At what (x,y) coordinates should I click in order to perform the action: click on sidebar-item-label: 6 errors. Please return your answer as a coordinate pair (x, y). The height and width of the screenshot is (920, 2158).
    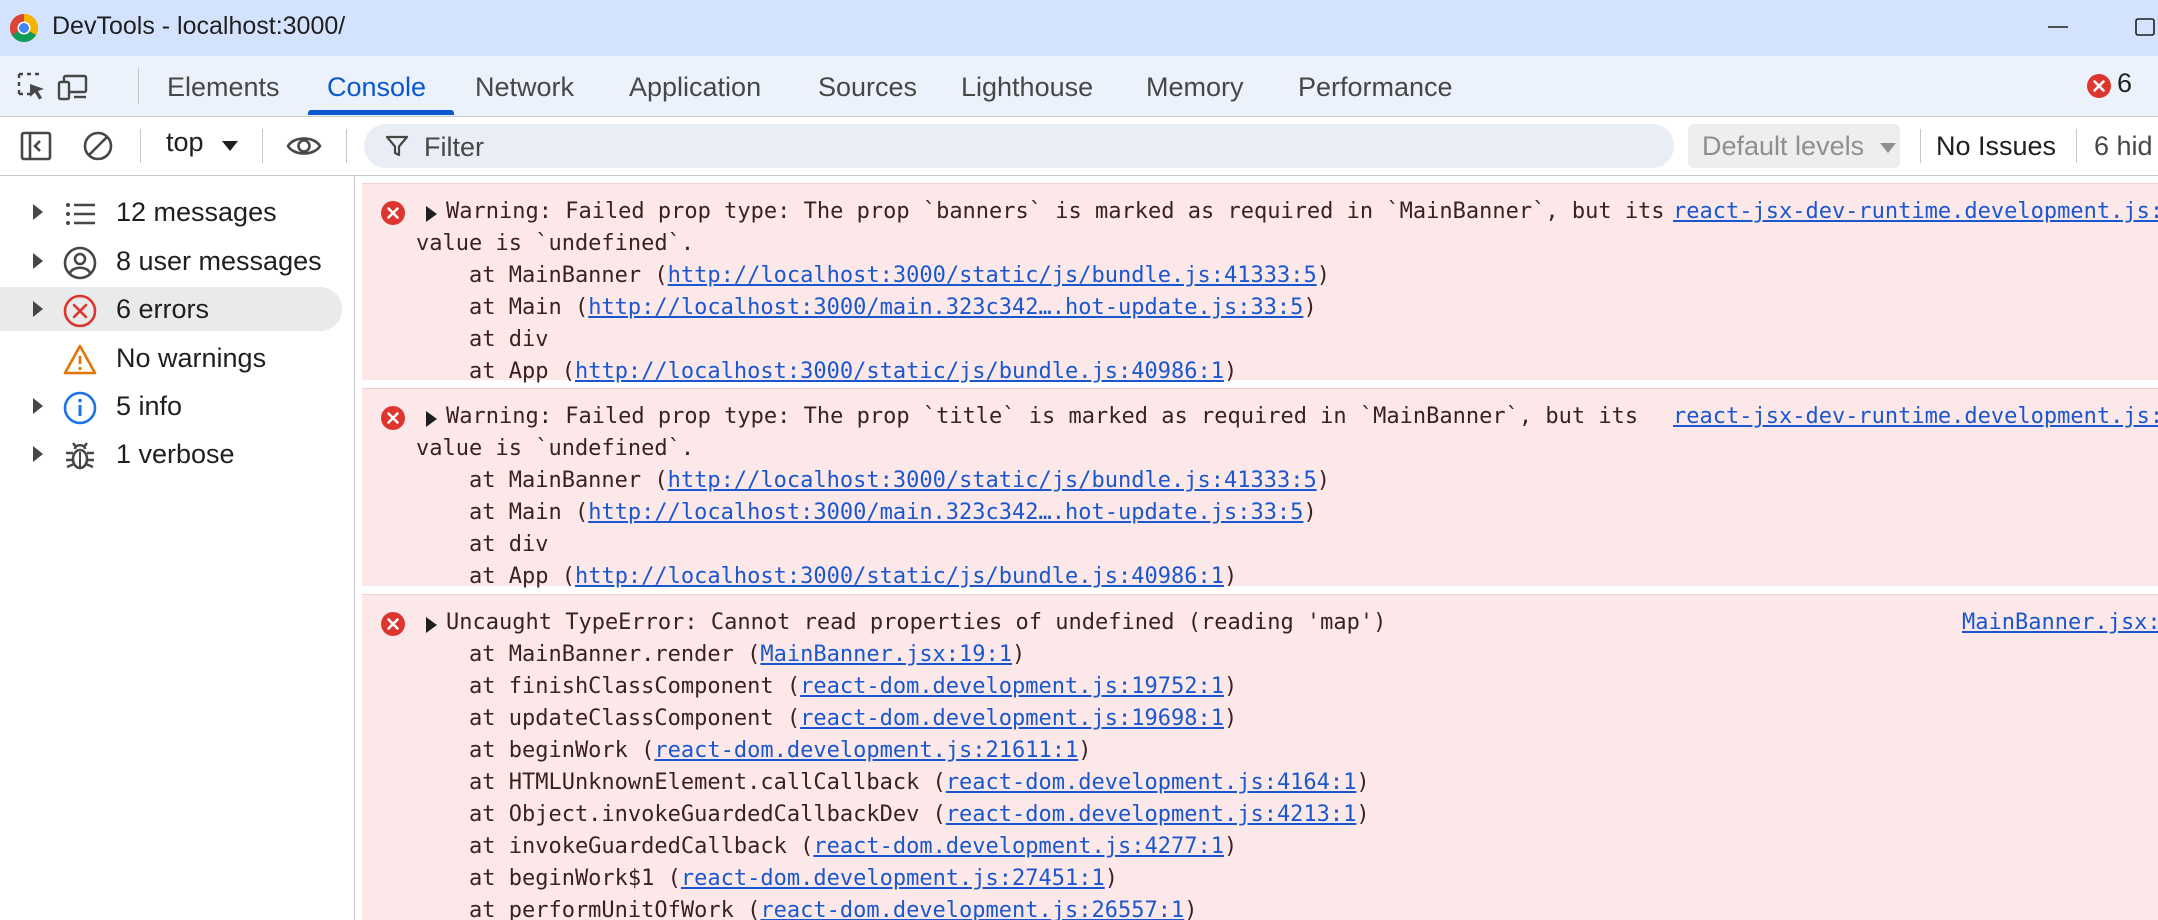
    Looking at the image, I should click on (163, 309).